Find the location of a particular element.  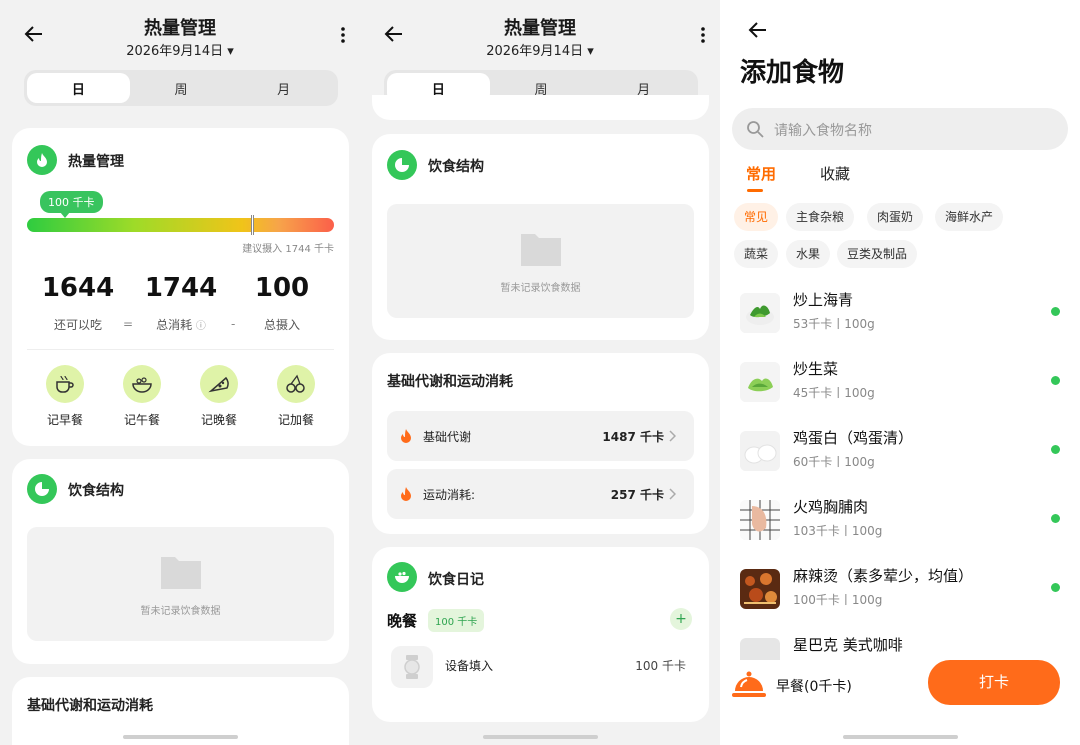

tab-week: 周 is located at coordinates (181, 88).